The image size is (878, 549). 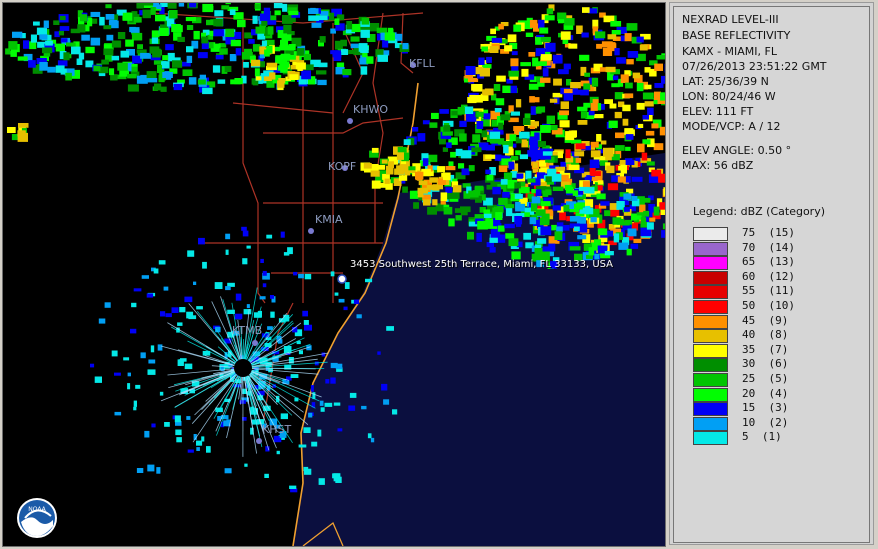 I want to click on legend-label: 55 (11), so click(x=768, y=291).